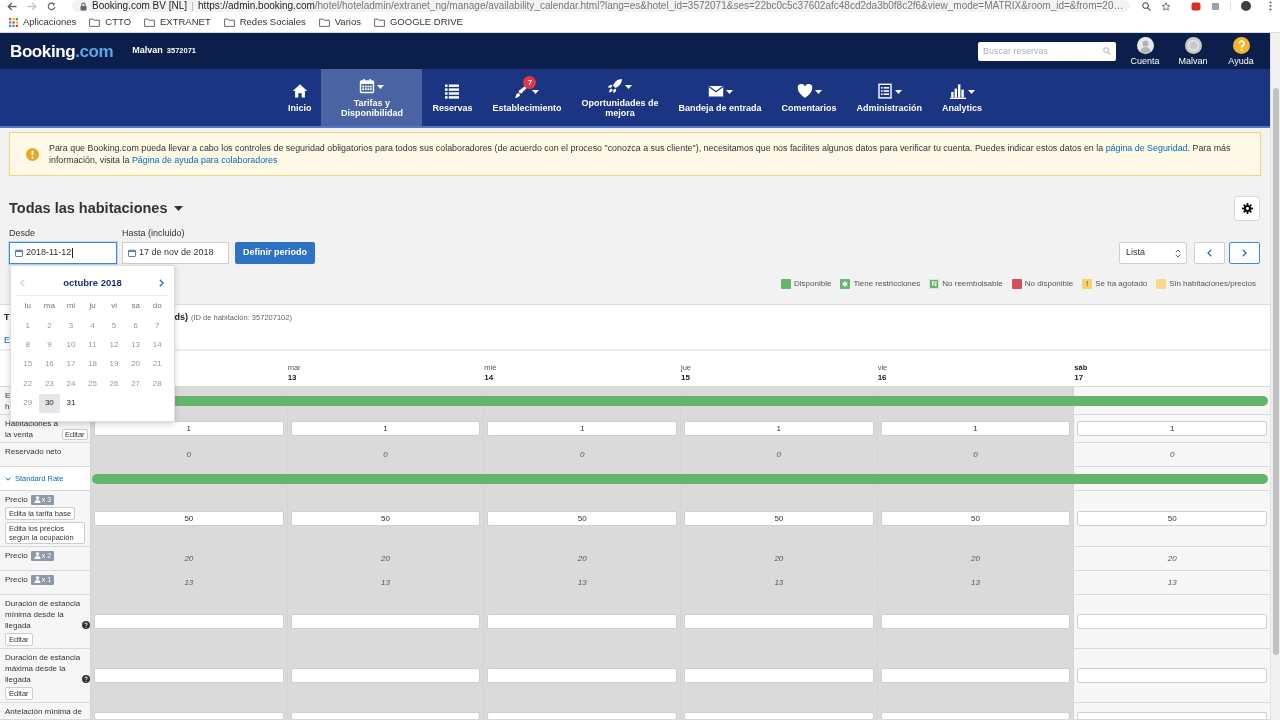 The height and width of the screenshot is (720, 1280). Describe the element at coordinates (889, 97) in the screenshot. I see `nav-tab: Administración` at that location.